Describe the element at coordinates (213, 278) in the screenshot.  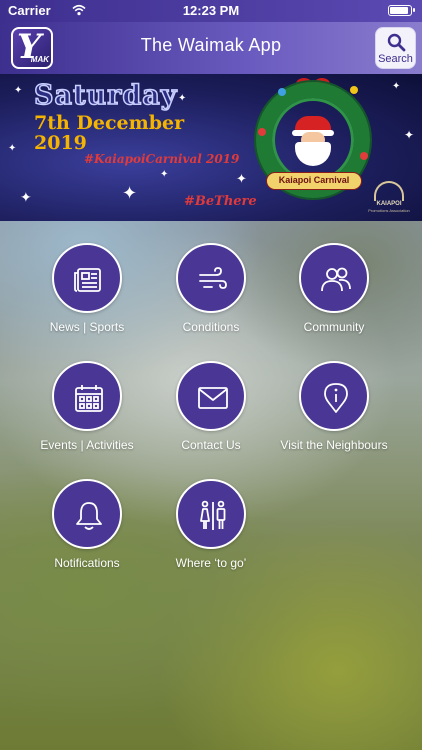
I see `wind-icon` at that location.